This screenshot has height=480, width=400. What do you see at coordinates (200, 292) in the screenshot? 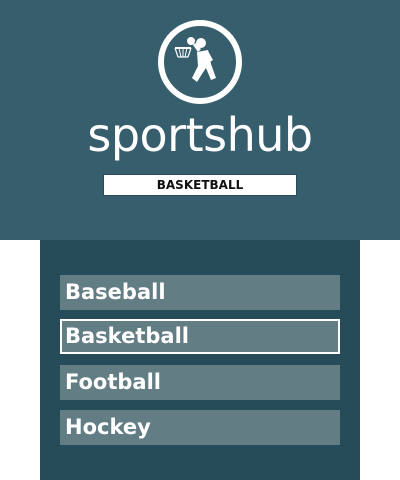
I see `menu-item-baseball: Baseball` at bounding box center [200, 292].